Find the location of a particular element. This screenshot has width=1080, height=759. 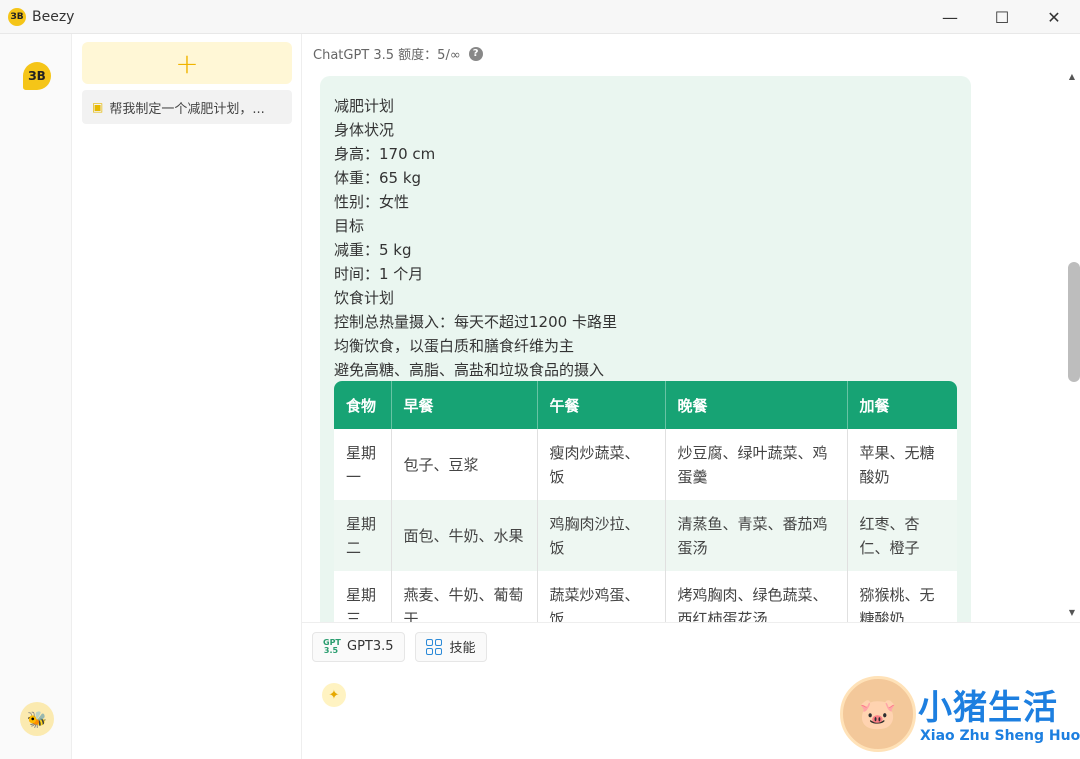

message-line: 时间：1 个月 is located at coordinates (379, 274).